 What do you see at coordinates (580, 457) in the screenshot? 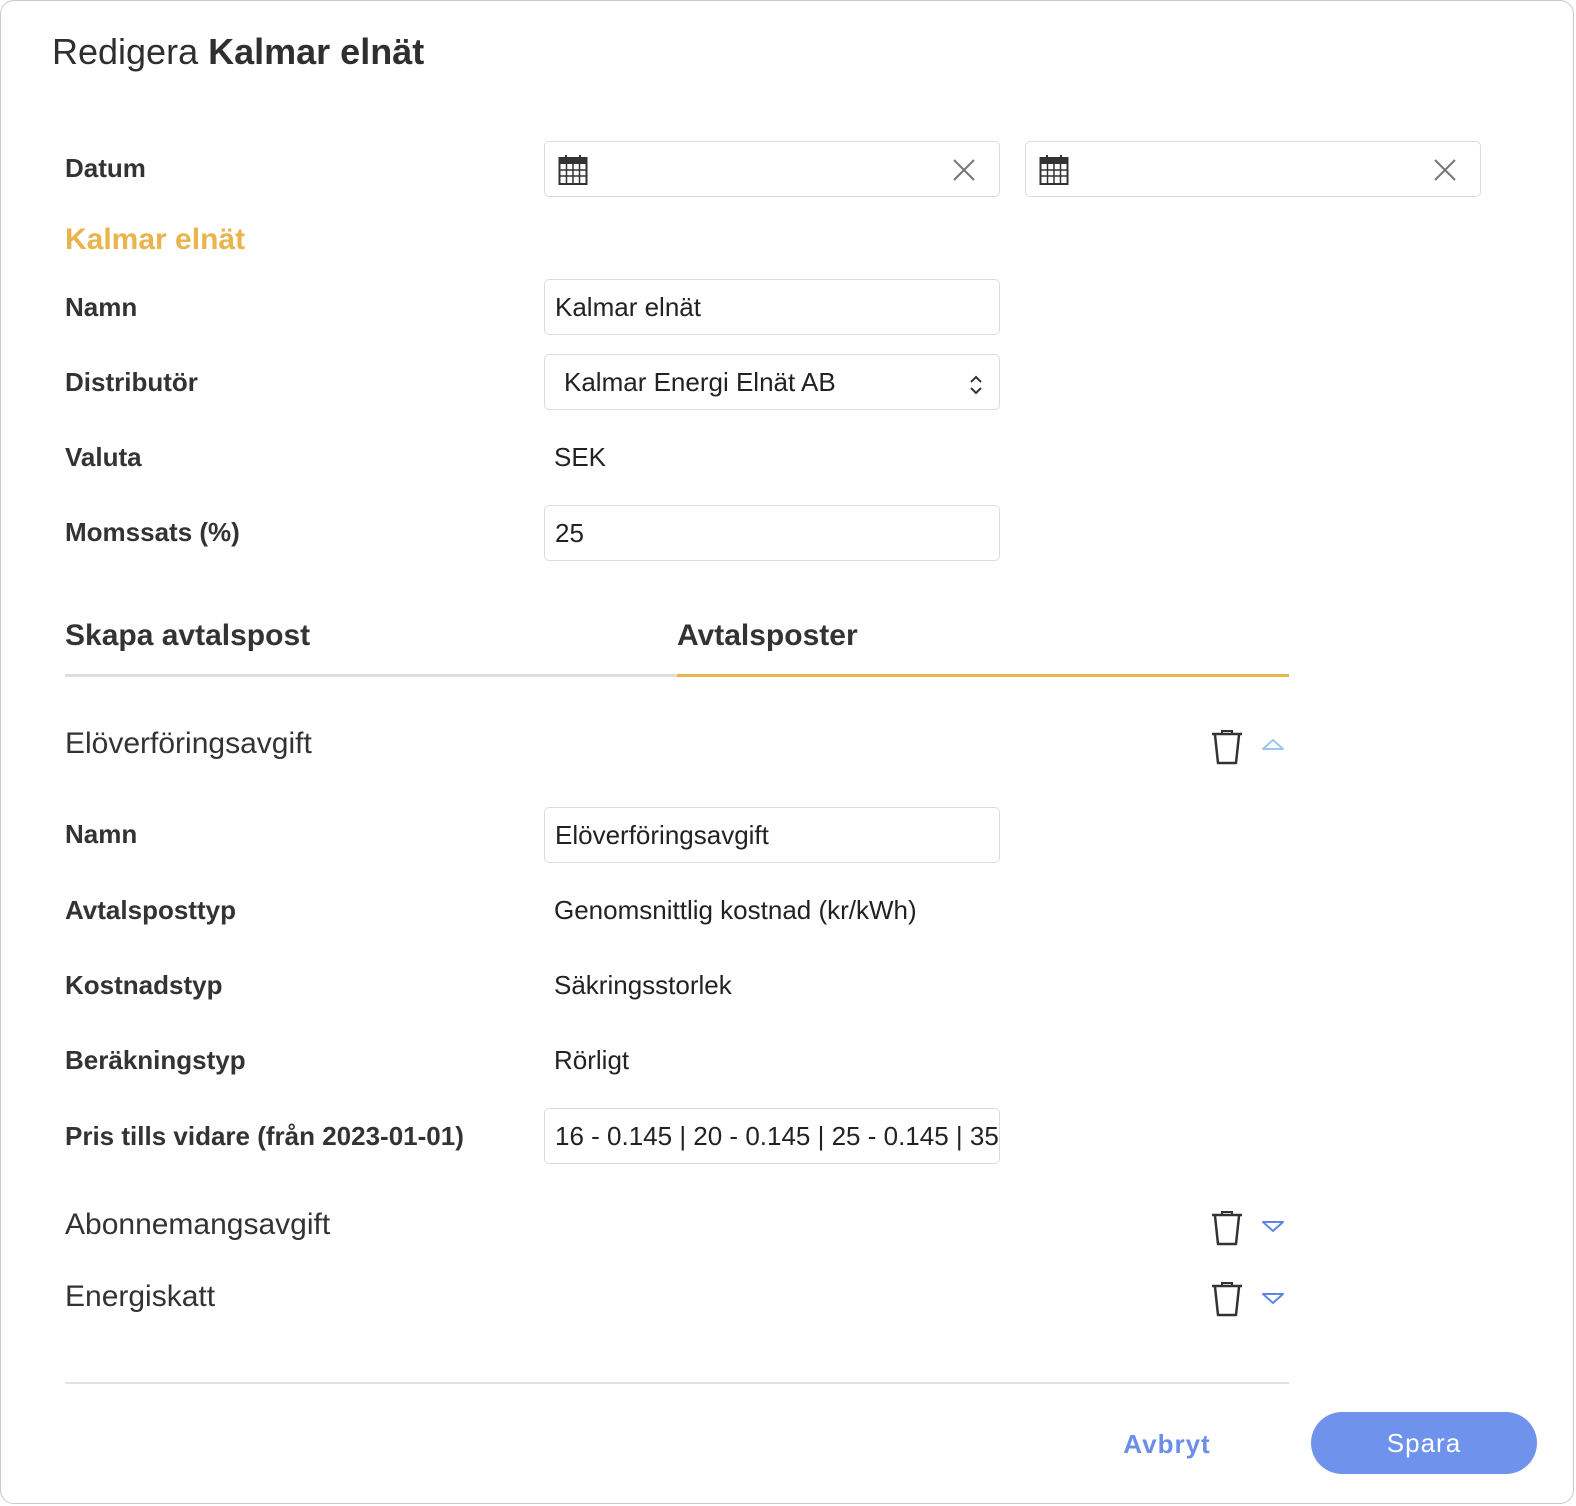
I see `currency-value: SEK` at bounding box center [580, 457].